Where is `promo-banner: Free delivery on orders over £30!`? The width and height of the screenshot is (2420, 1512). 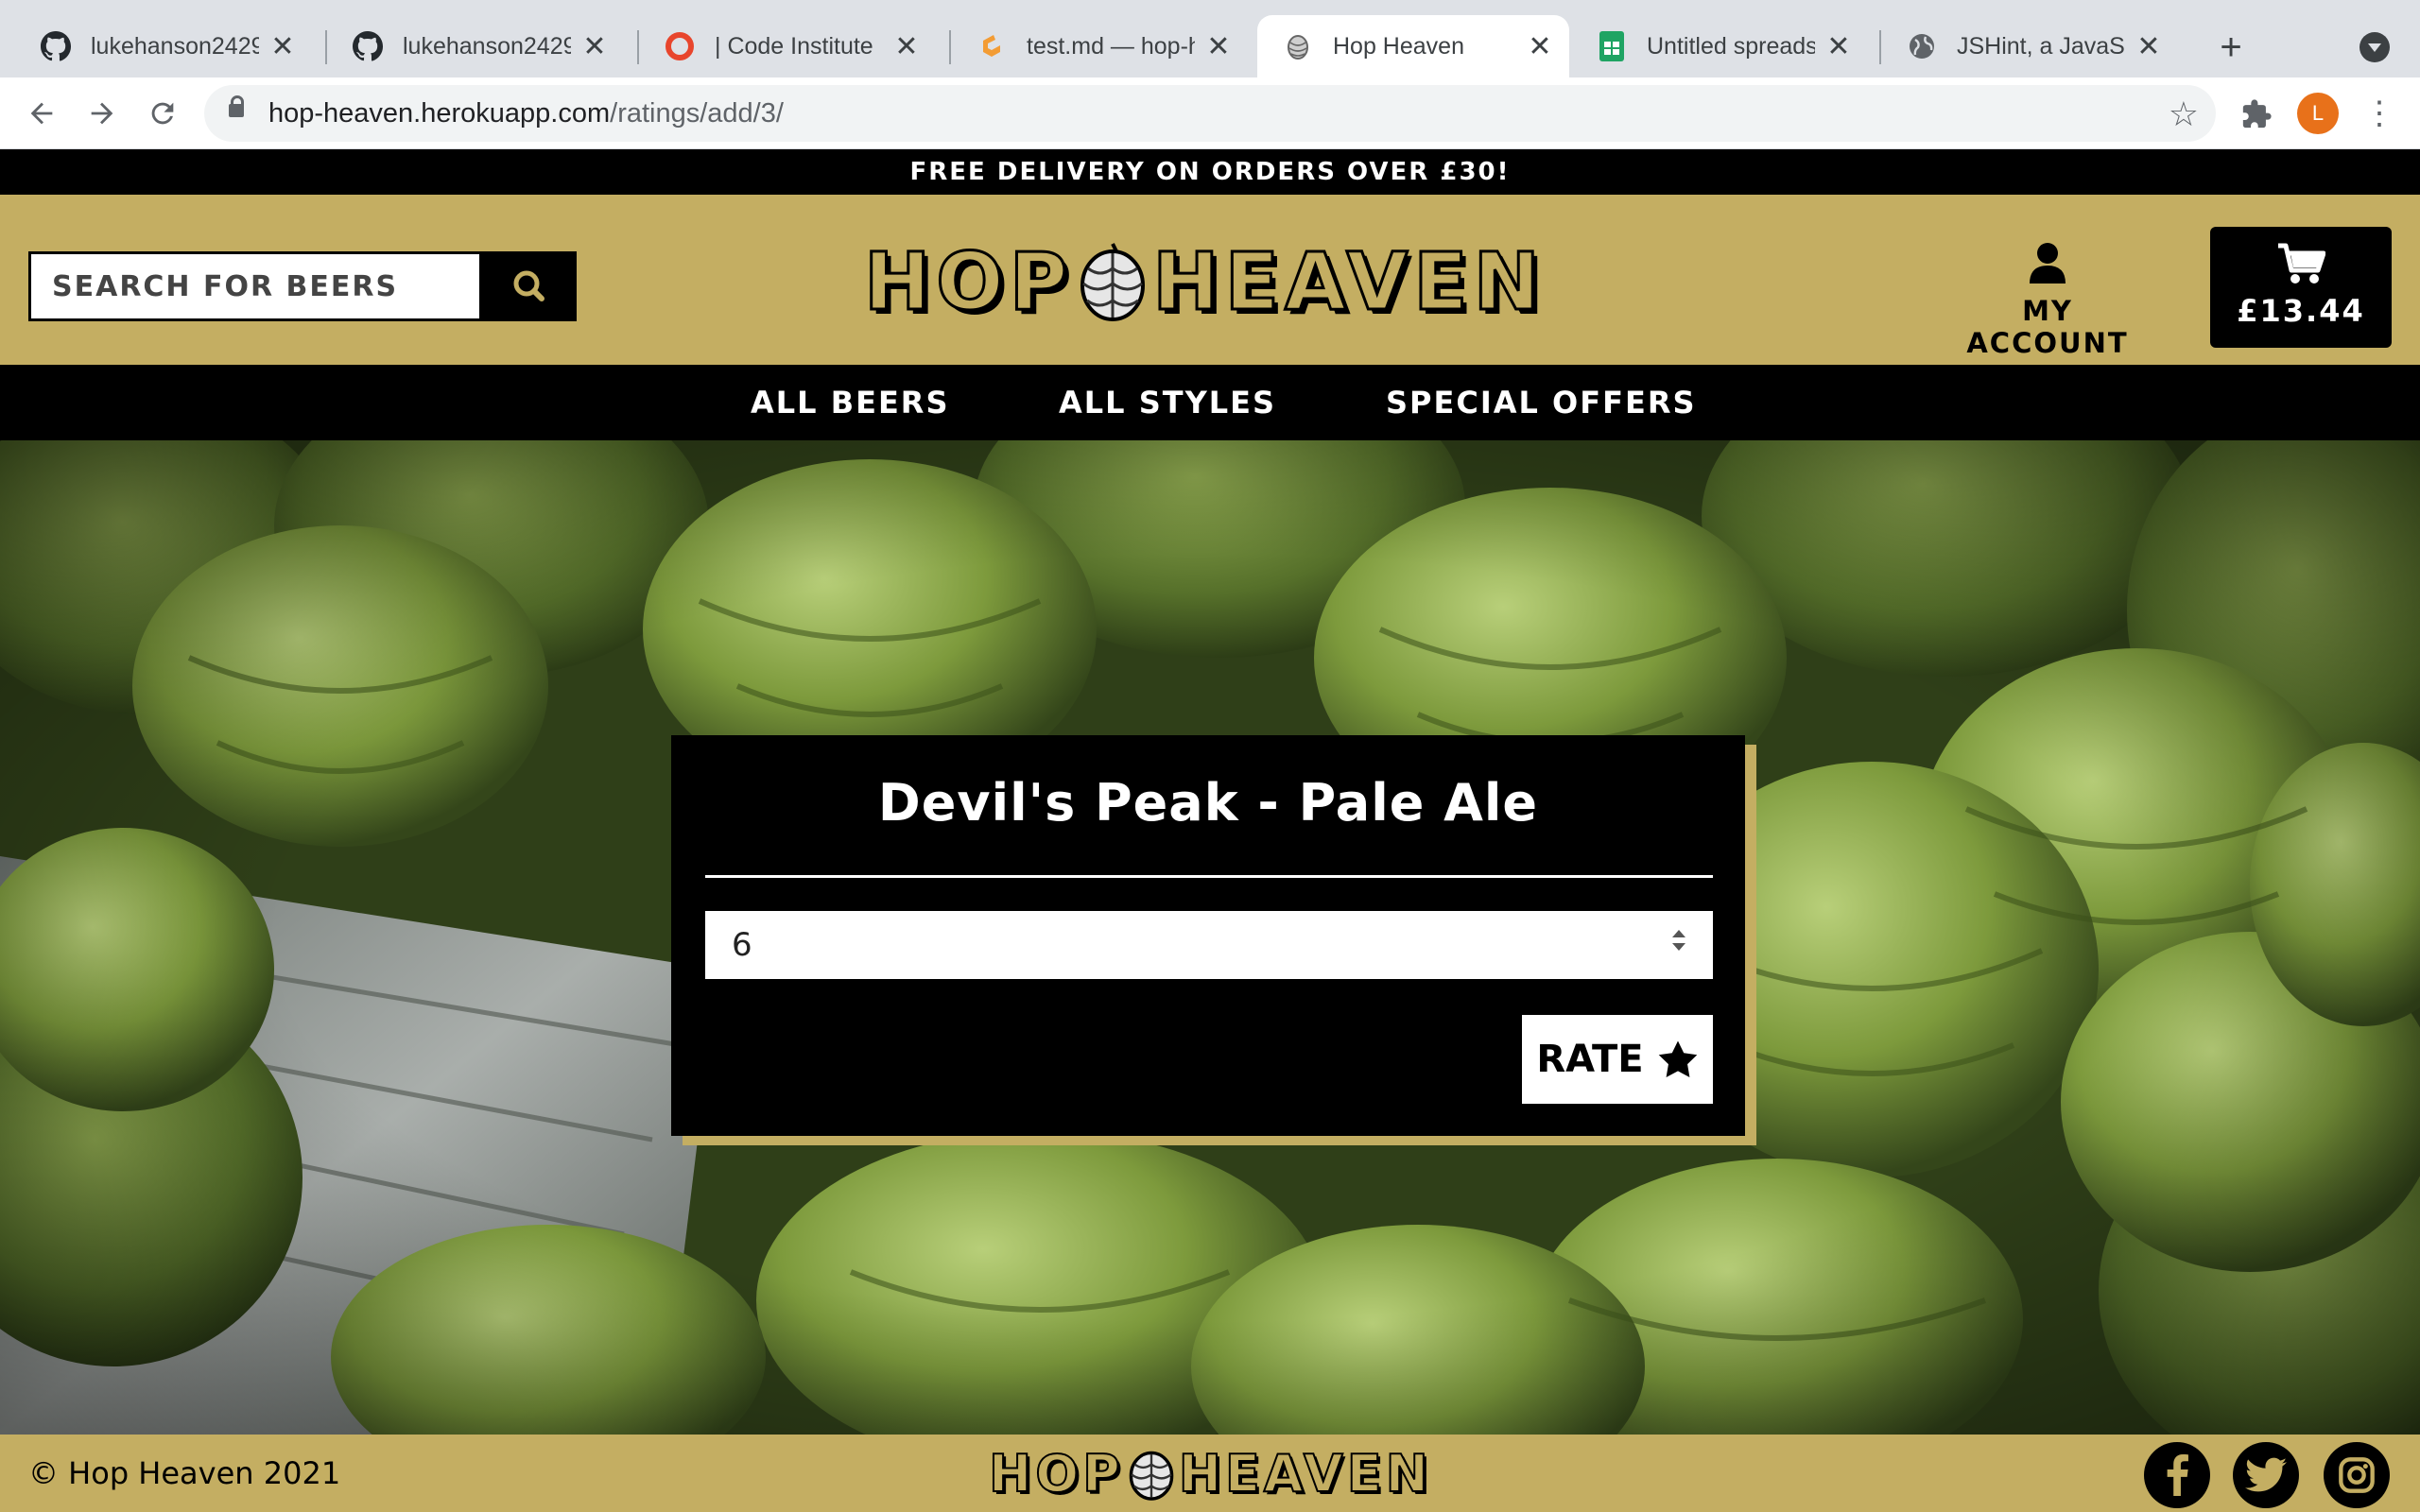 promo-banner: Free delivery on orders over £30! is located at coordinates (1210, 172).